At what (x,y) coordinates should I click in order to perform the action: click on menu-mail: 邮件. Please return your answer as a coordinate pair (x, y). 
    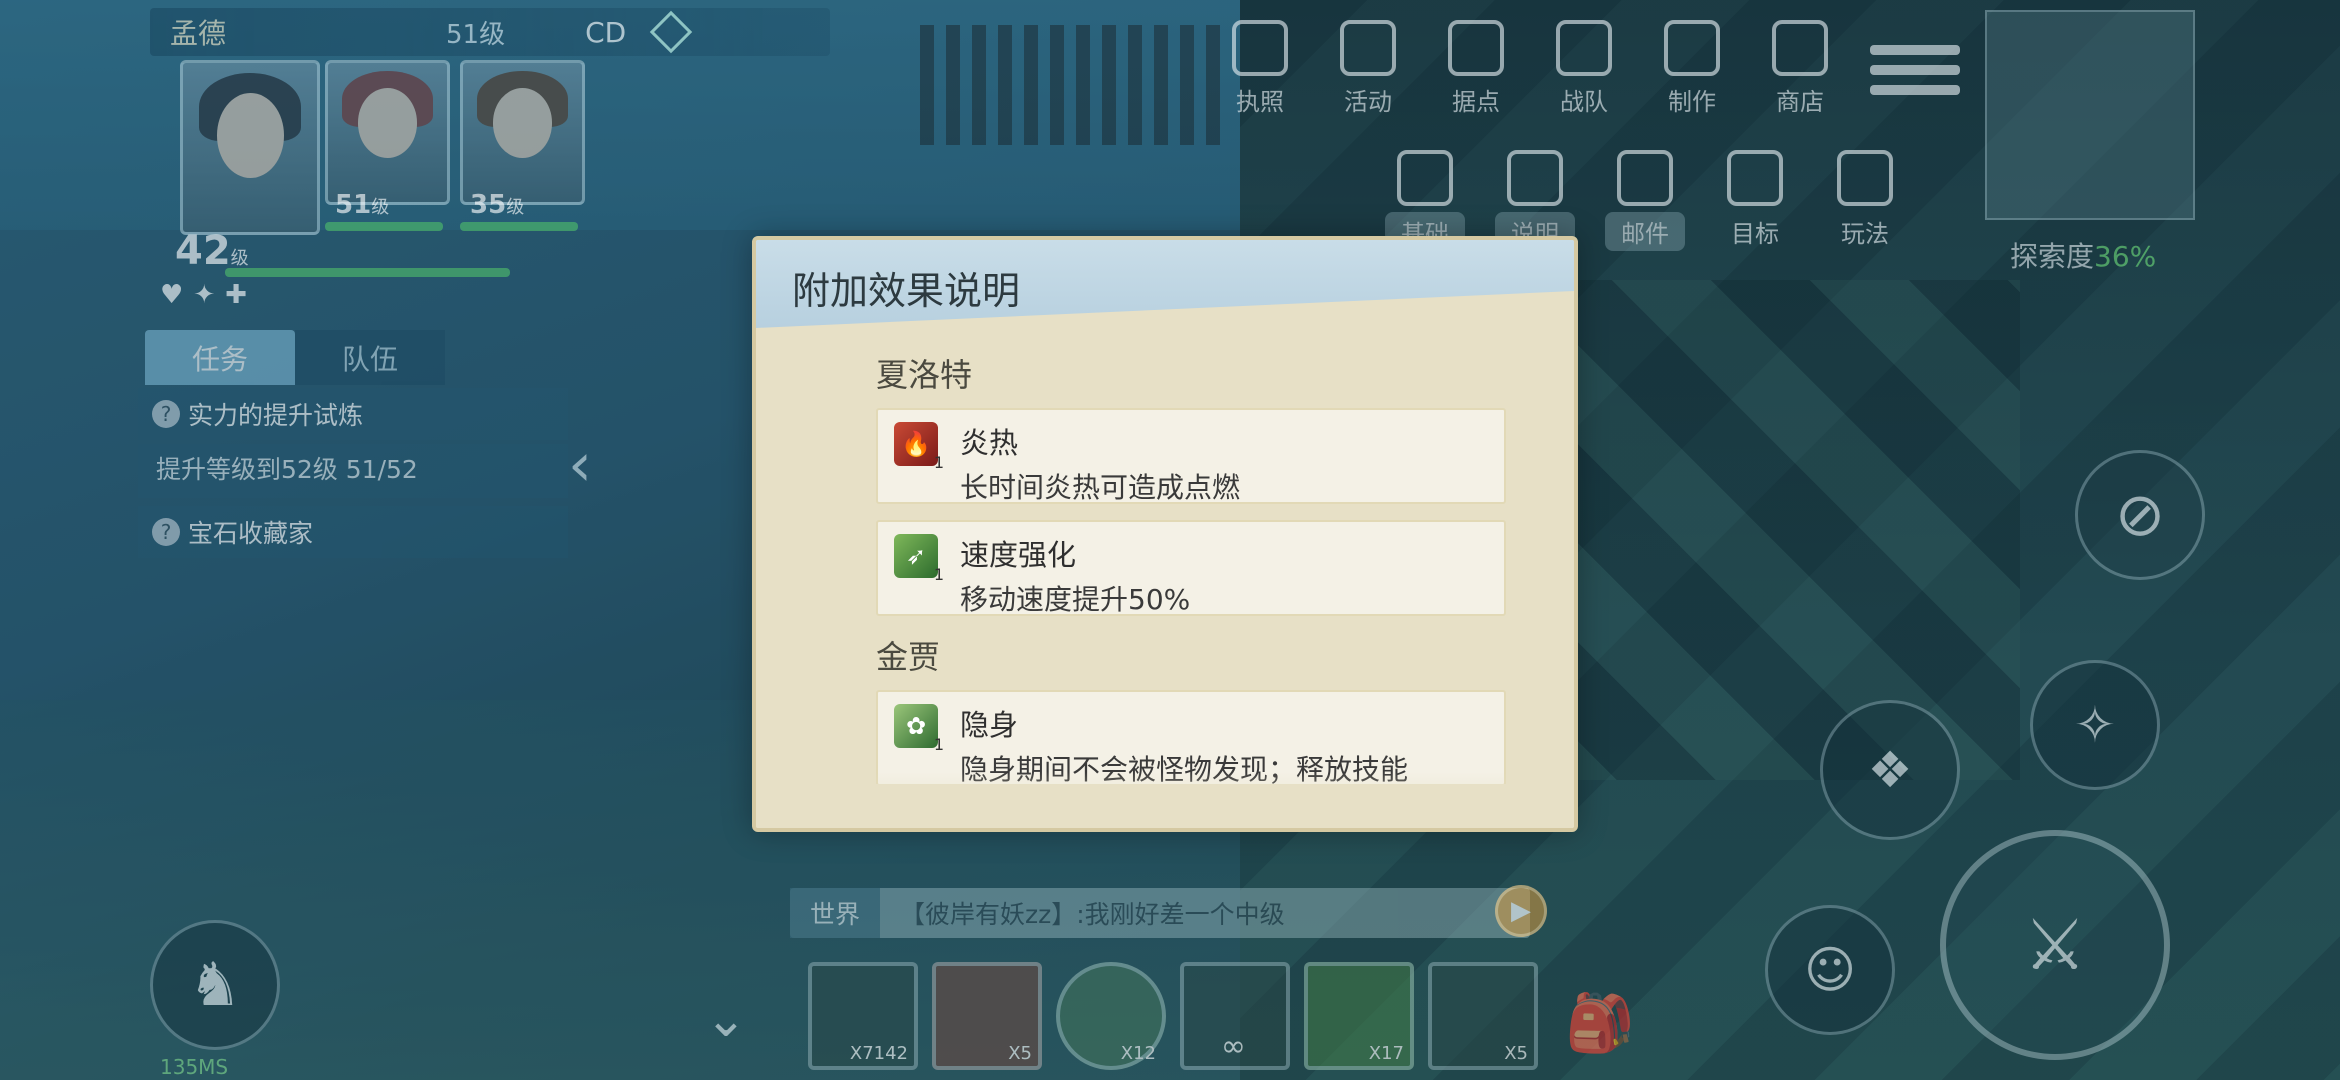
    Looking at the image, I should click on (1645, 200).